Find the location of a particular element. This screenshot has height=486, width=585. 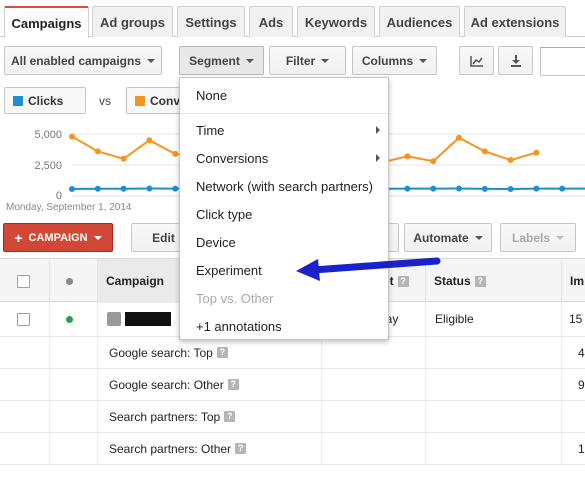

segment-menu-item-time: Time is located at coordinates (284, 130).